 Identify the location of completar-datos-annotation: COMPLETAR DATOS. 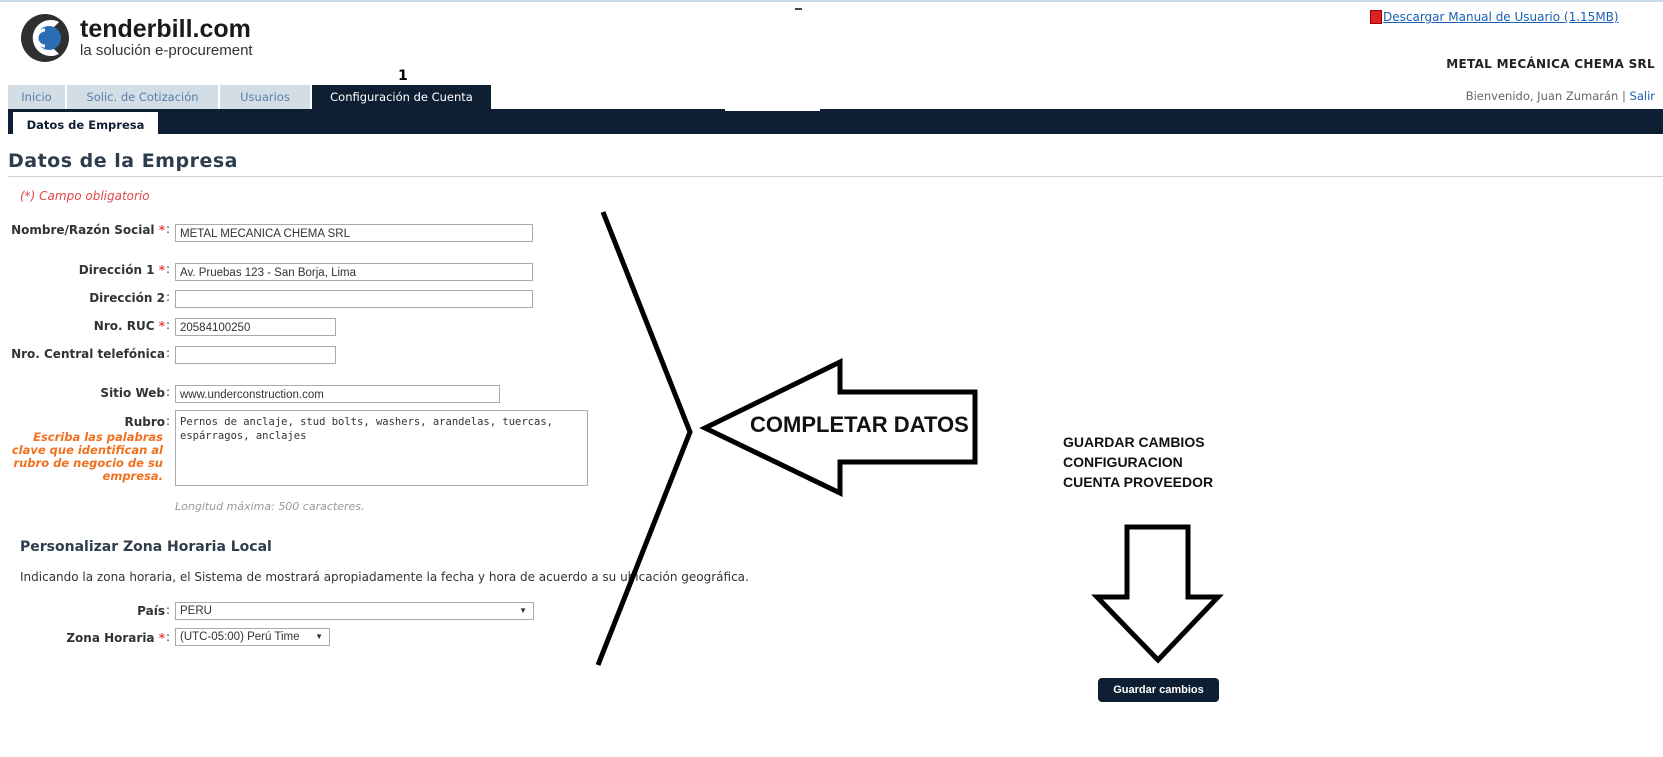
(859, 424).